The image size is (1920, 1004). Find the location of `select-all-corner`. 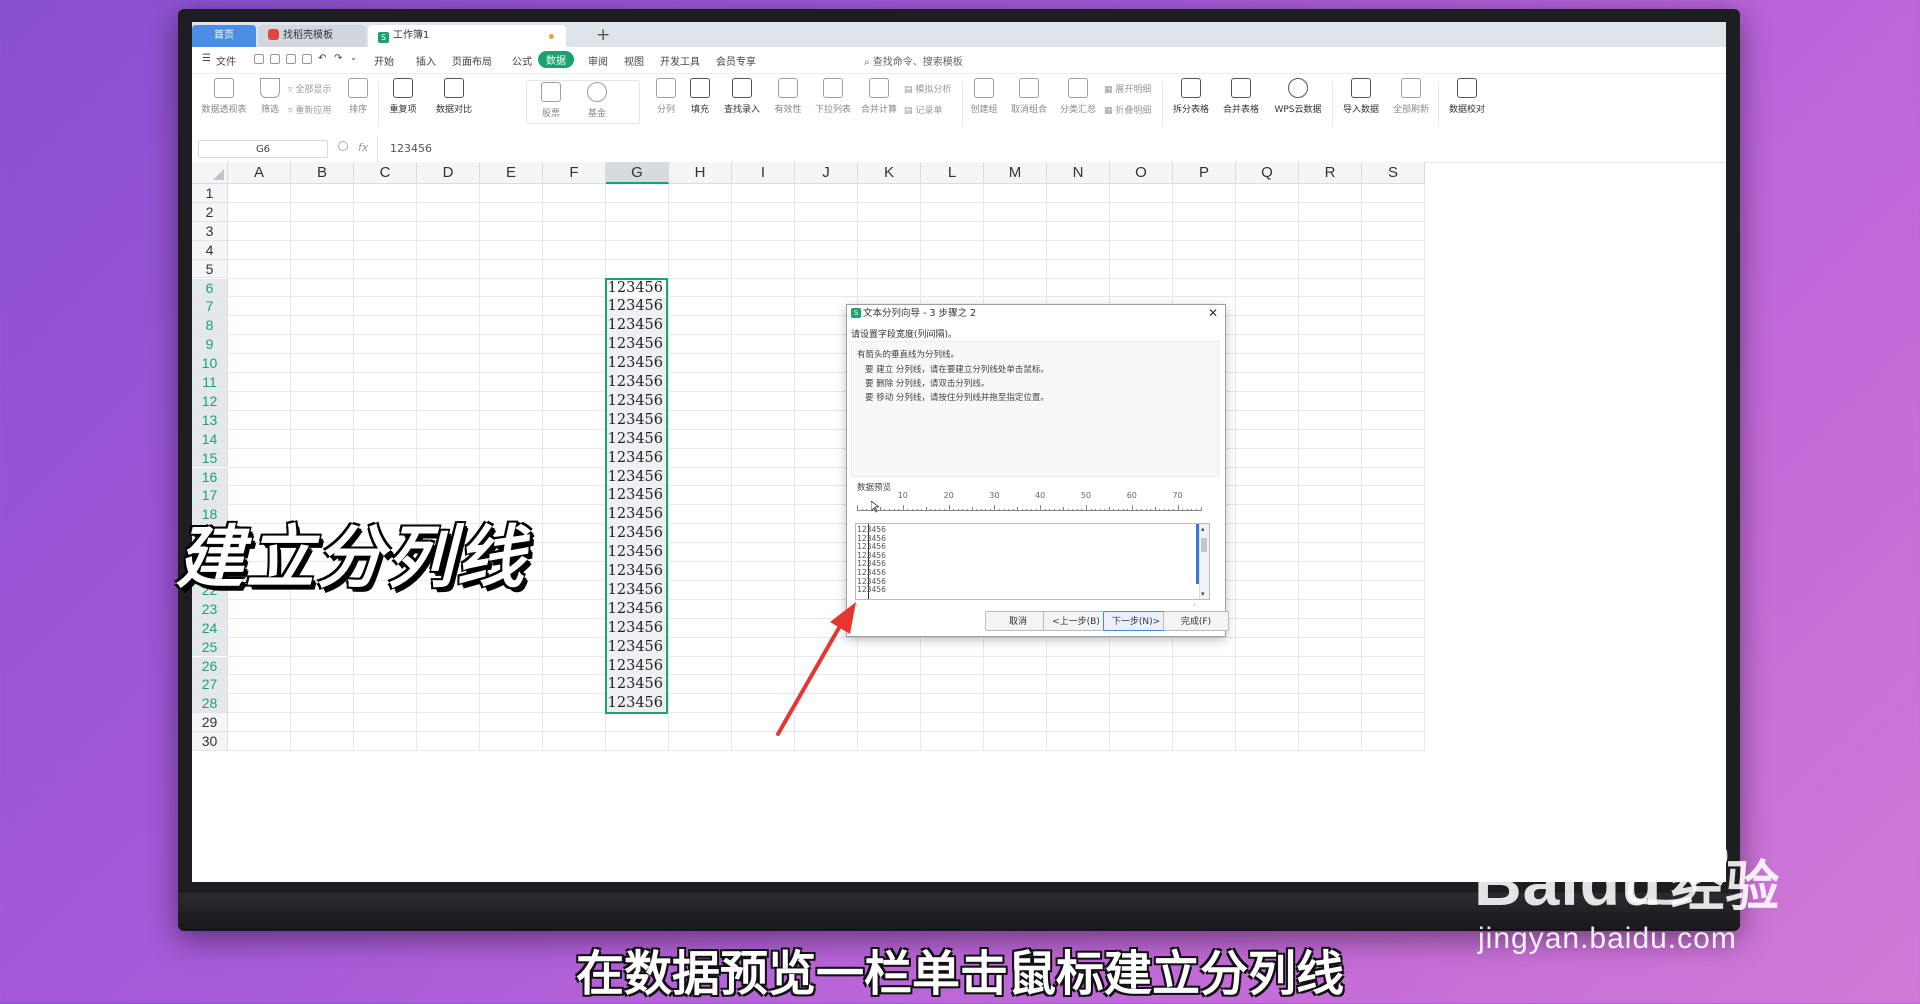

select-all-corner is located at coordinates (210, 173).